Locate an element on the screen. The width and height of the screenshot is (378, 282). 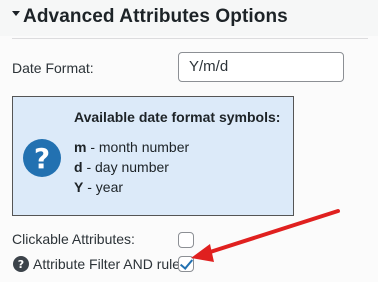
arrow-shaft is located at coordinates (272, 232).